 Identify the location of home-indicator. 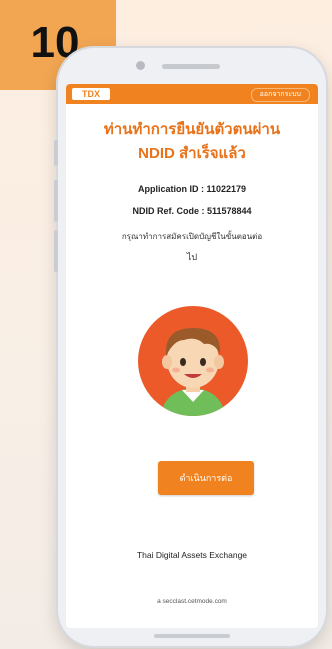
(192, 636).